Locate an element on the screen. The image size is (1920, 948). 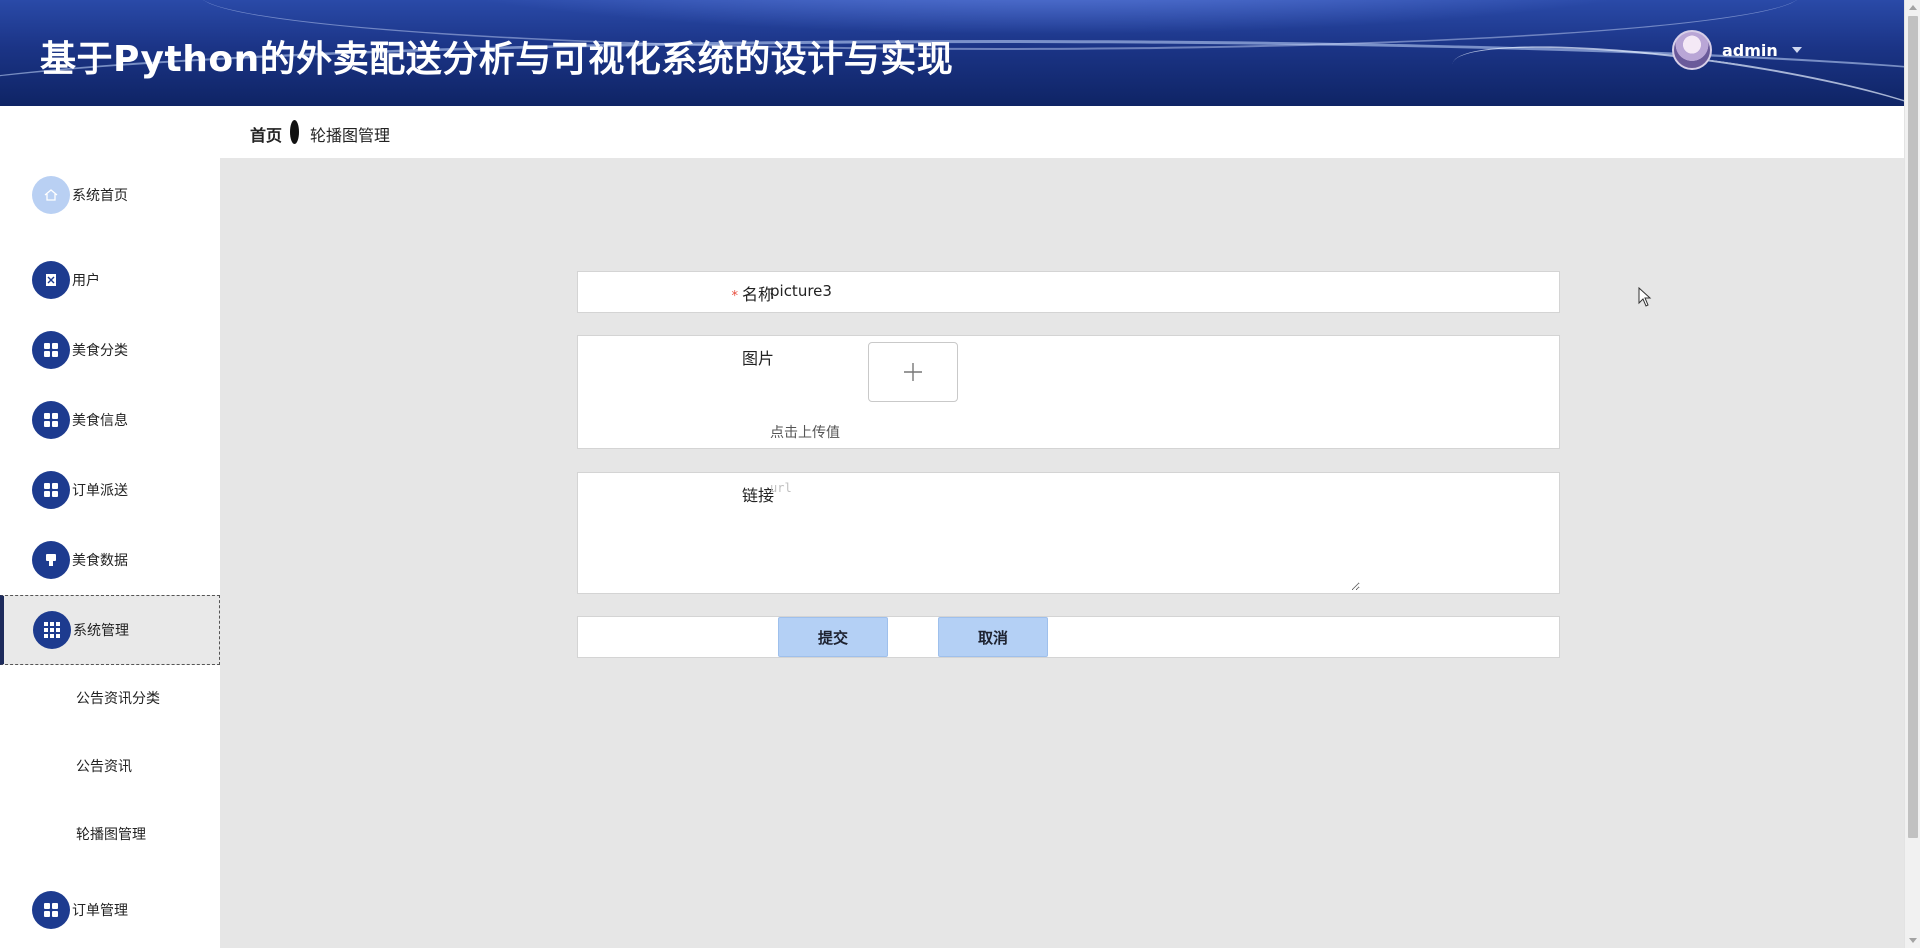
scrollbar-thumb is located at coordinates (1913, 427).